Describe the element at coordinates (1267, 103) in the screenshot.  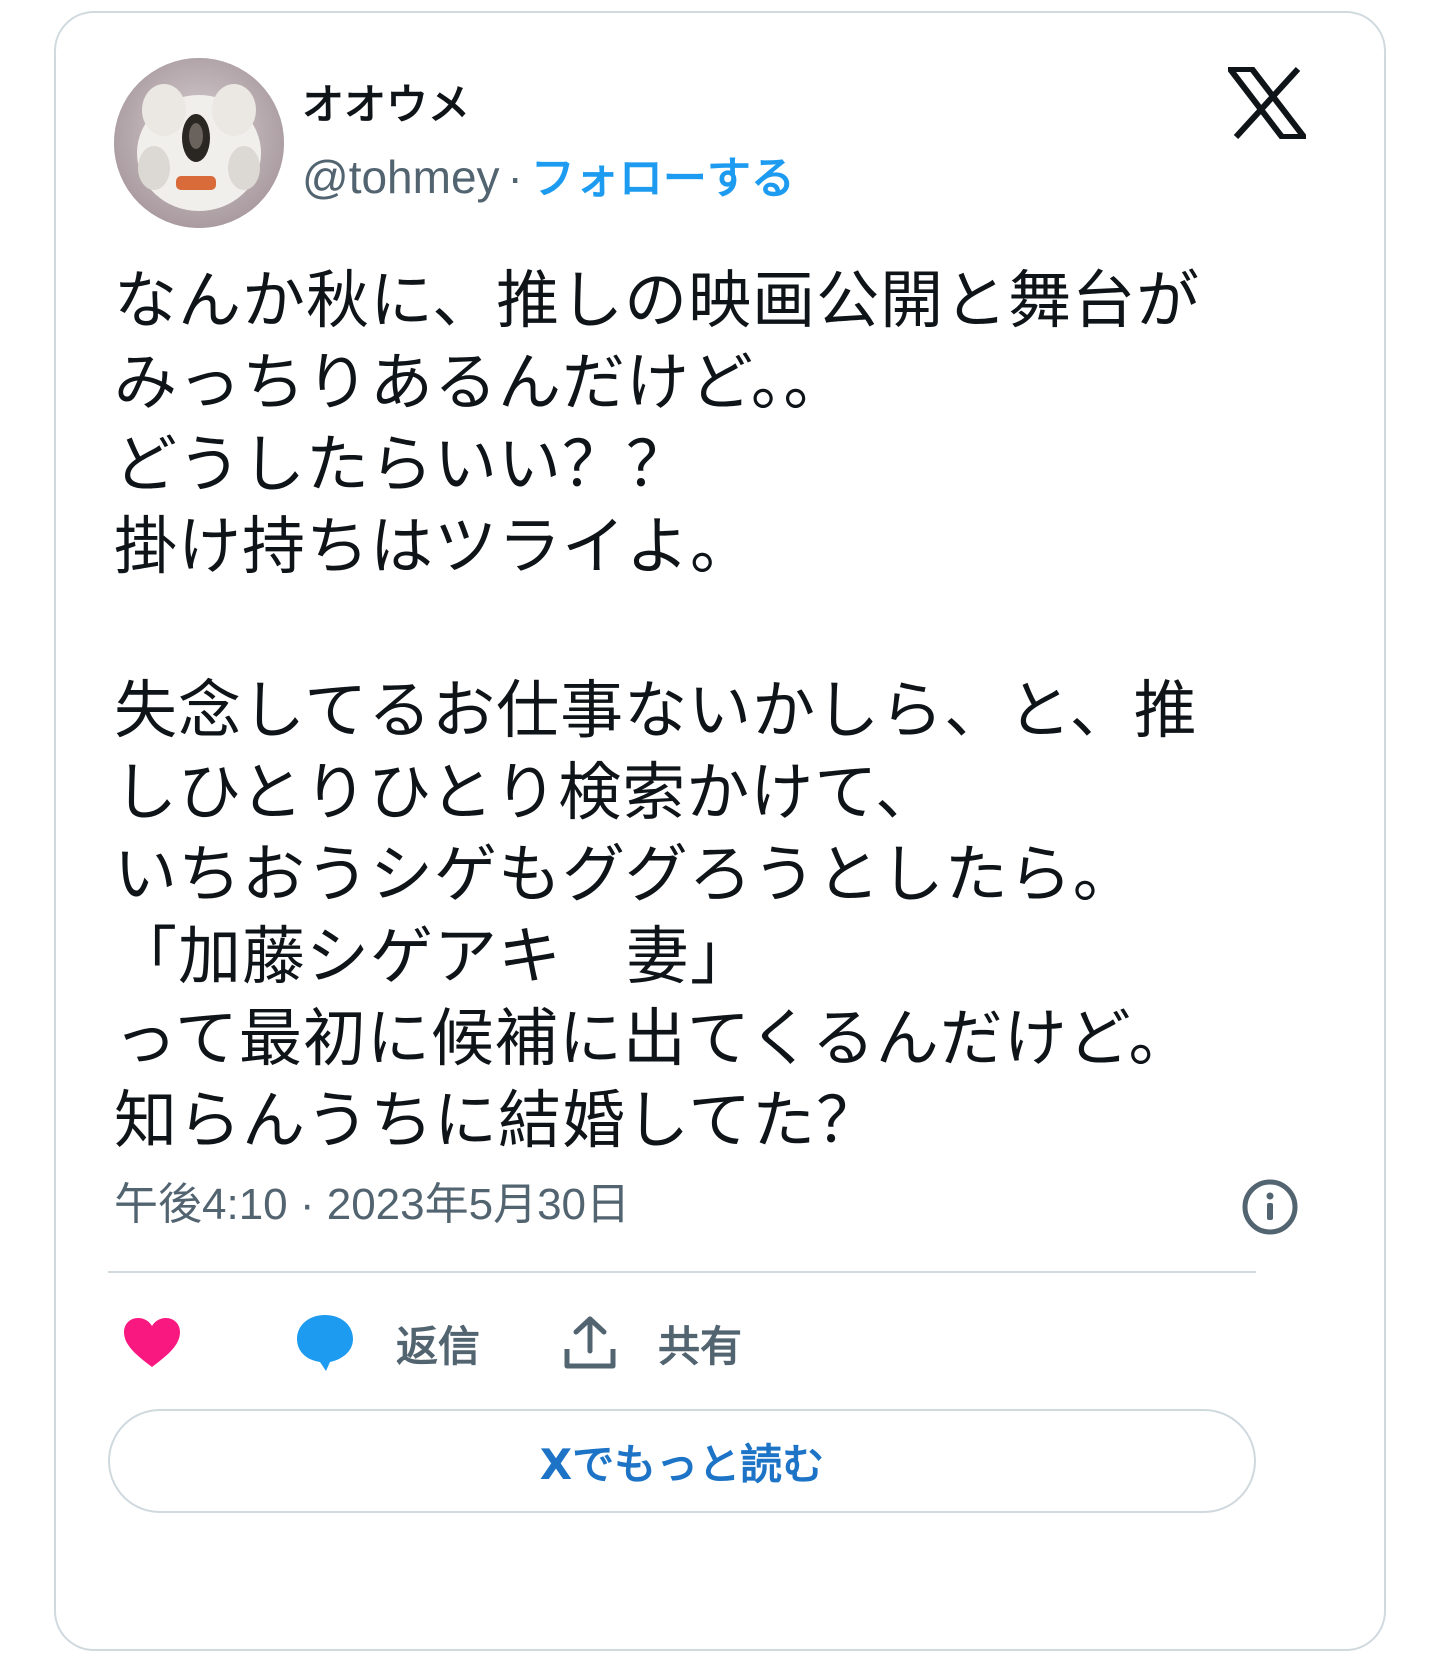
I see `x-logo-icon` at that location.